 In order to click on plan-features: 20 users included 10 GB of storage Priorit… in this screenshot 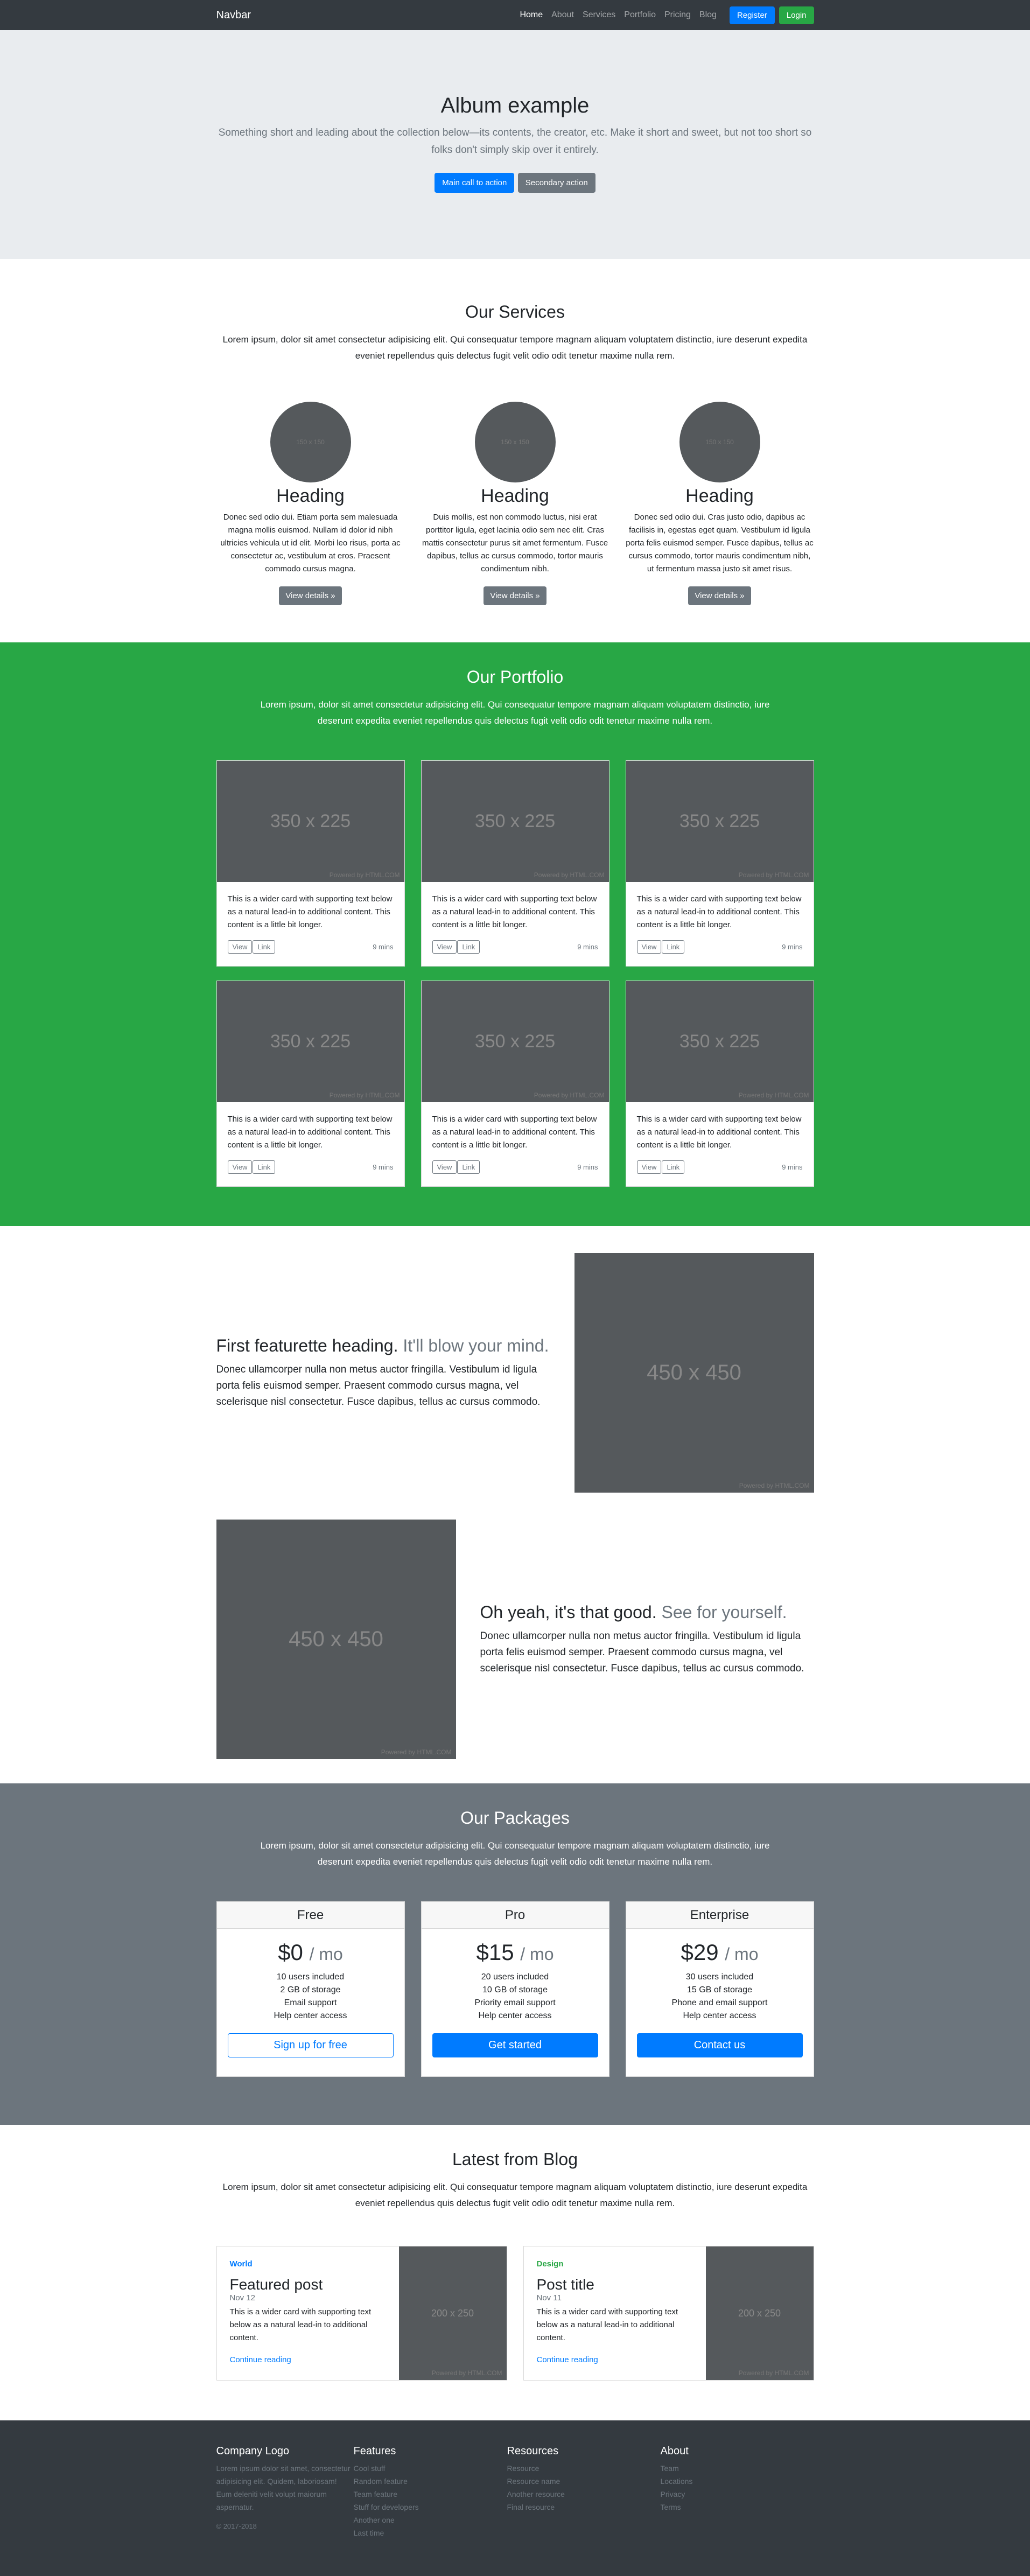, I will do `click(515, 1996)`.